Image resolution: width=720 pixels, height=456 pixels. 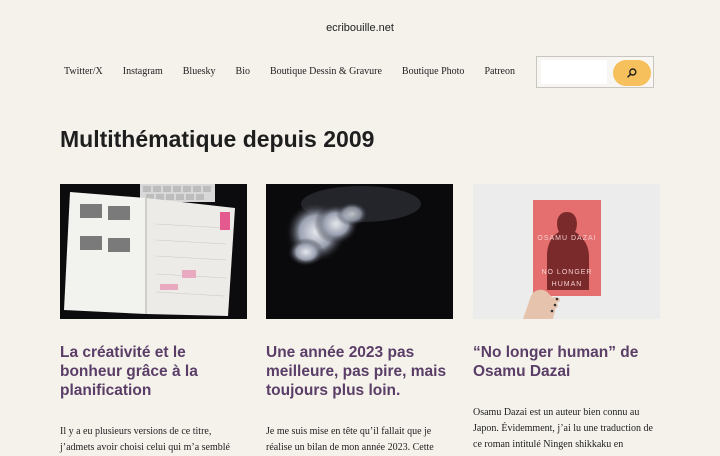 I want to click on cloud-dark-sky-image, so click(x=359, y=251).